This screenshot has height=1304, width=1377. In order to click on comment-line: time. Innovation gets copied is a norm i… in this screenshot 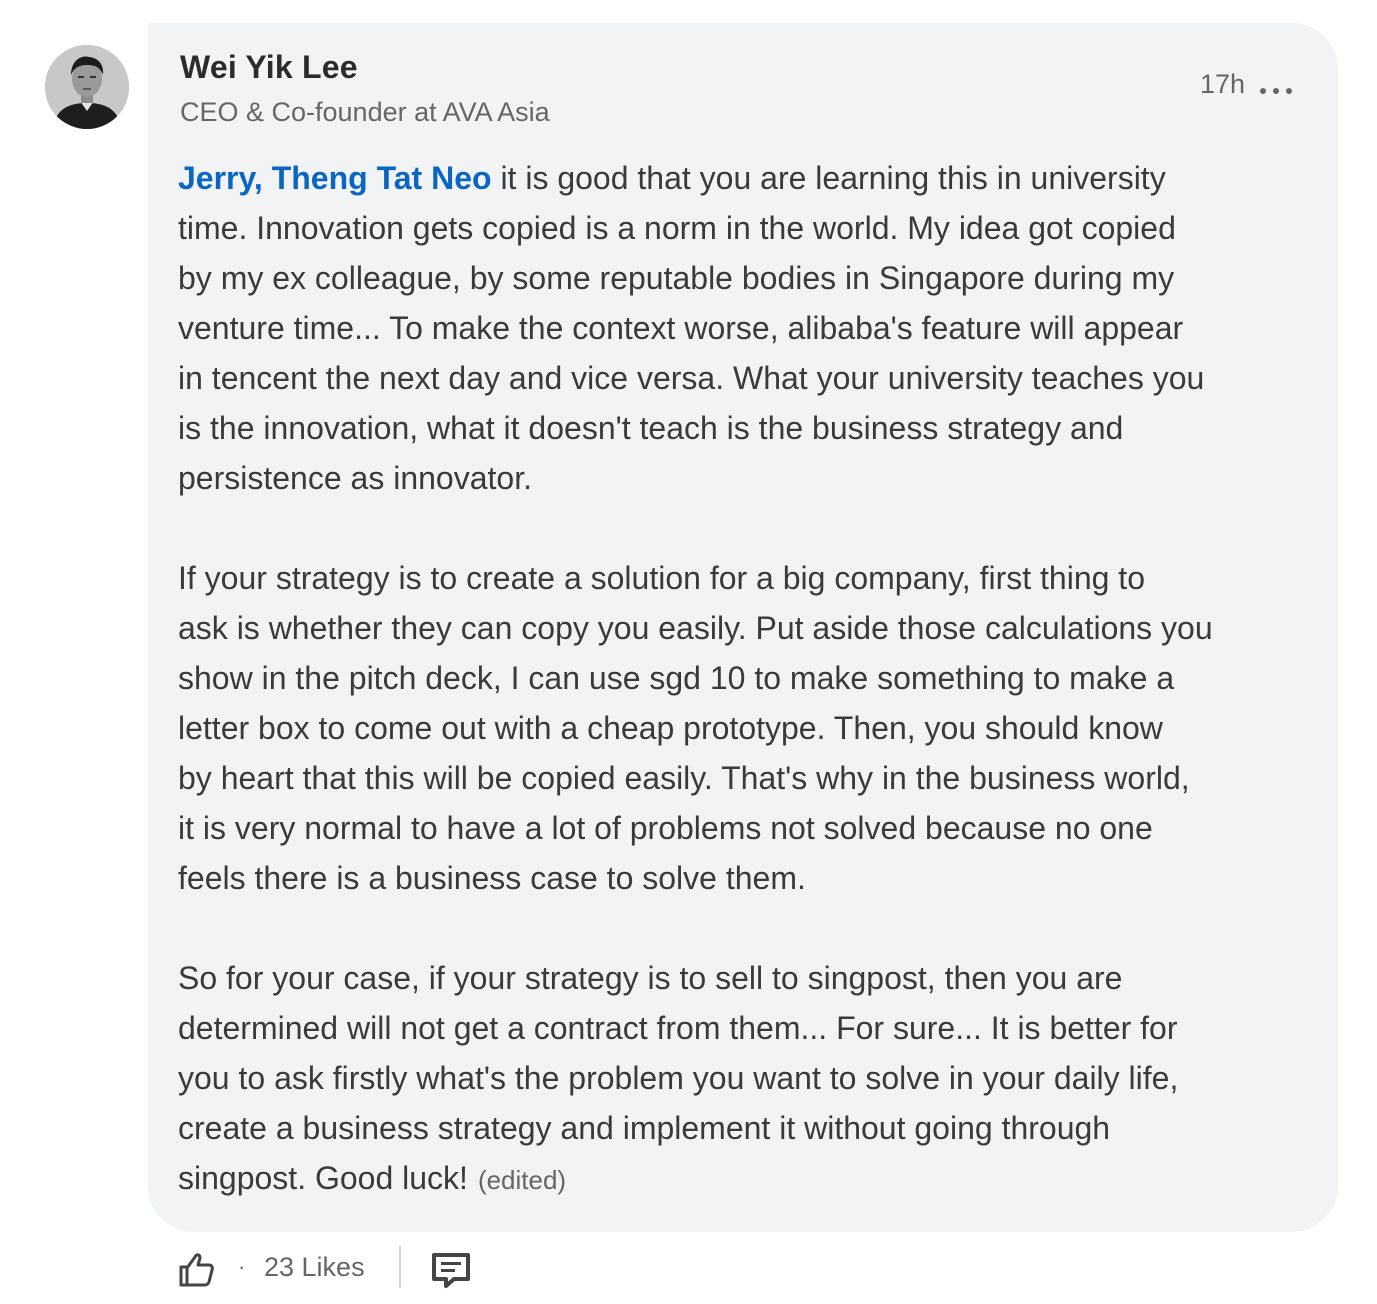, I will do `click(677, 228)`.